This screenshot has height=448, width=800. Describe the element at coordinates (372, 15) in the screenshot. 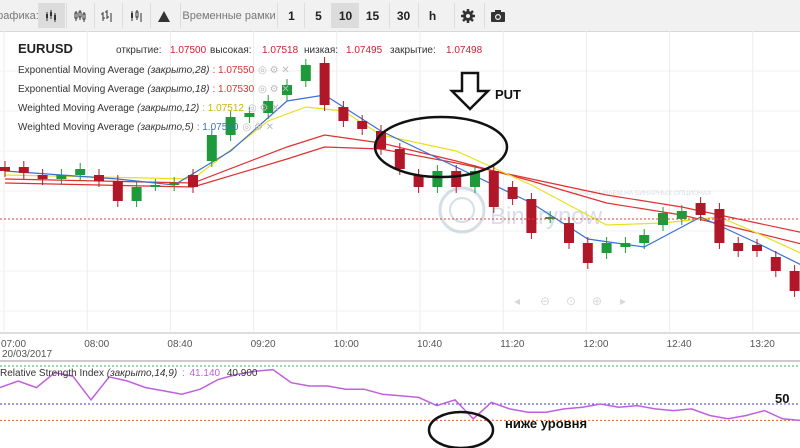

I see `timeframe-15: 15` at that location.